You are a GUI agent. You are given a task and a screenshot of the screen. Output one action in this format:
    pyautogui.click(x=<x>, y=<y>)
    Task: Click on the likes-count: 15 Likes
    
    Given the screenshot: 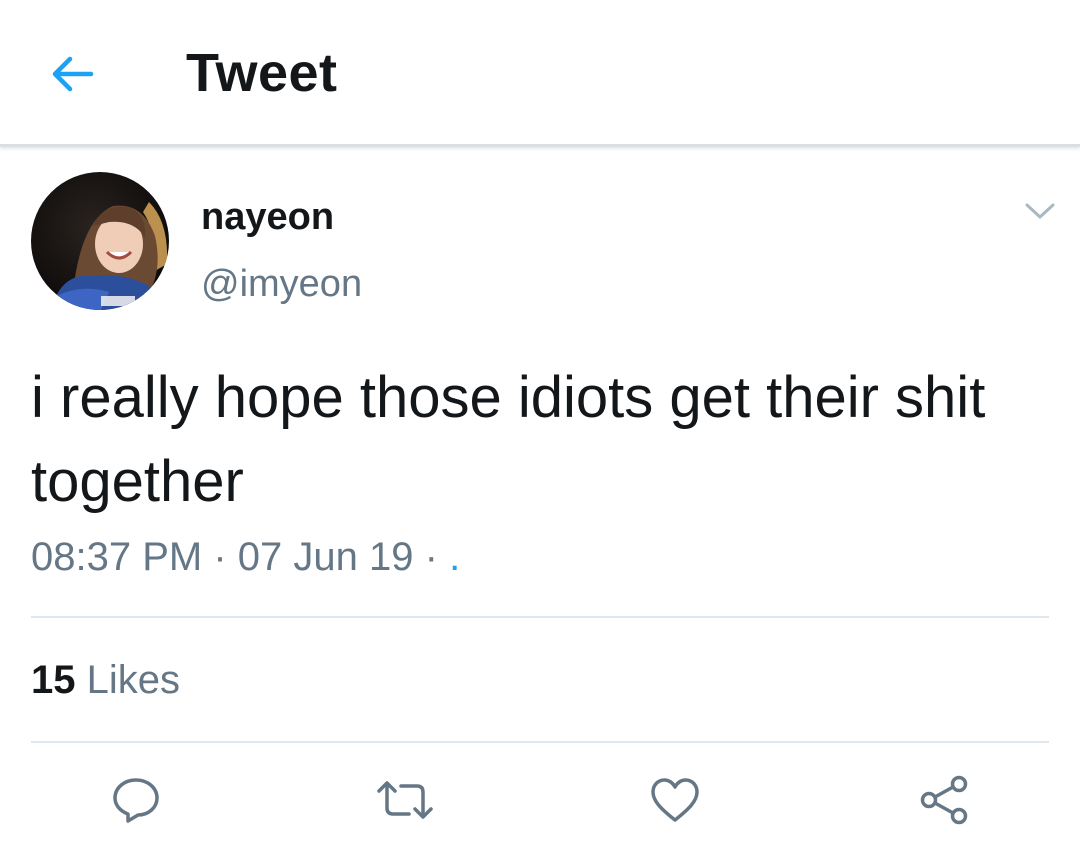 What is the action you would take?
    pyautogui.click(x=105, y=680)
    